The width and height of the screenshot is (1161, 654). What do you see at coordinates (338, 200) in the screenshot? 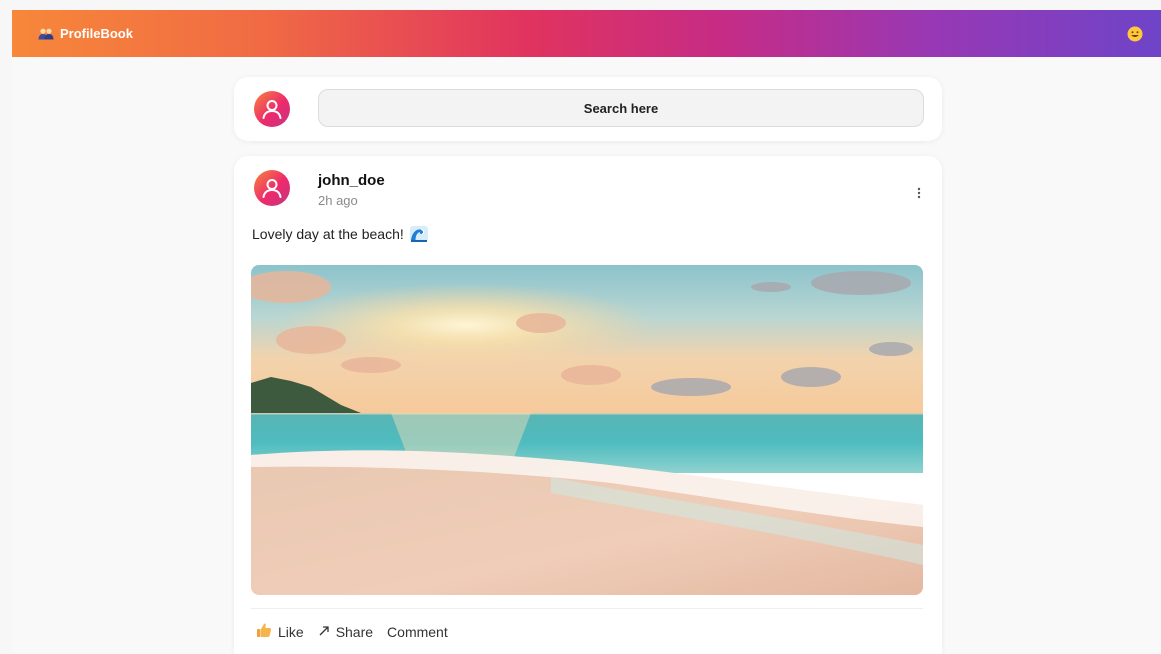
I see `post-timestamp: 2h ago` at bounding box center [338, 200].